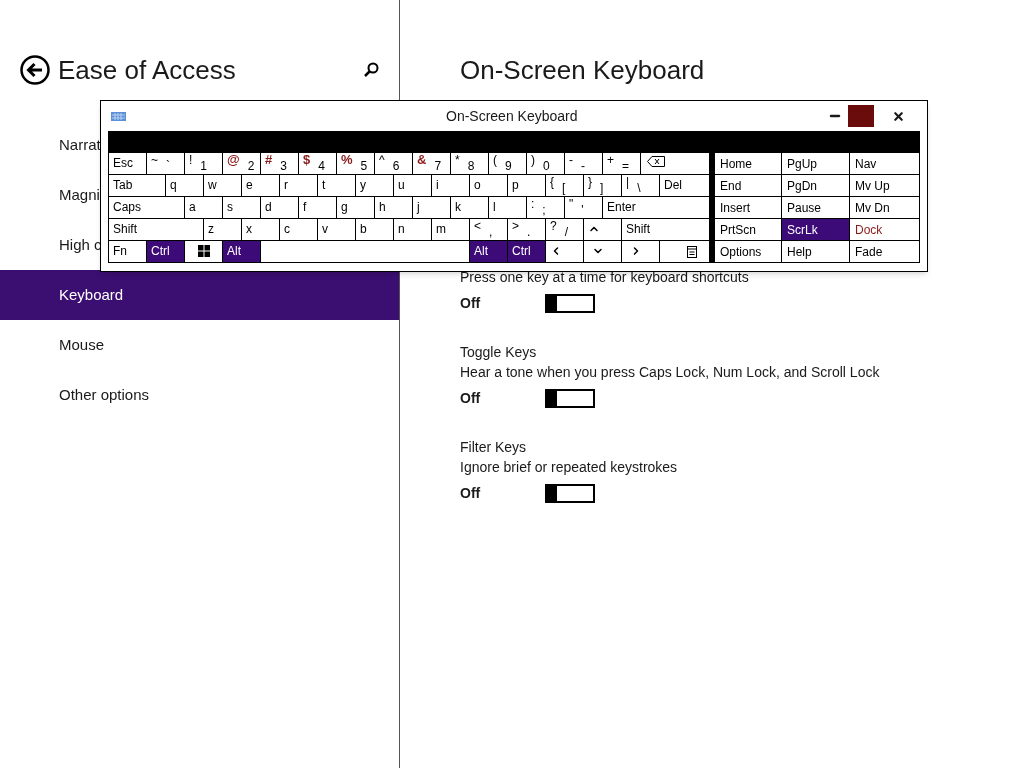 This screenshot has height=768, width=1024. Describe the element at coordinates (748, 230) in the screenshot. I see `virtual-key: PrtScn` at that location.